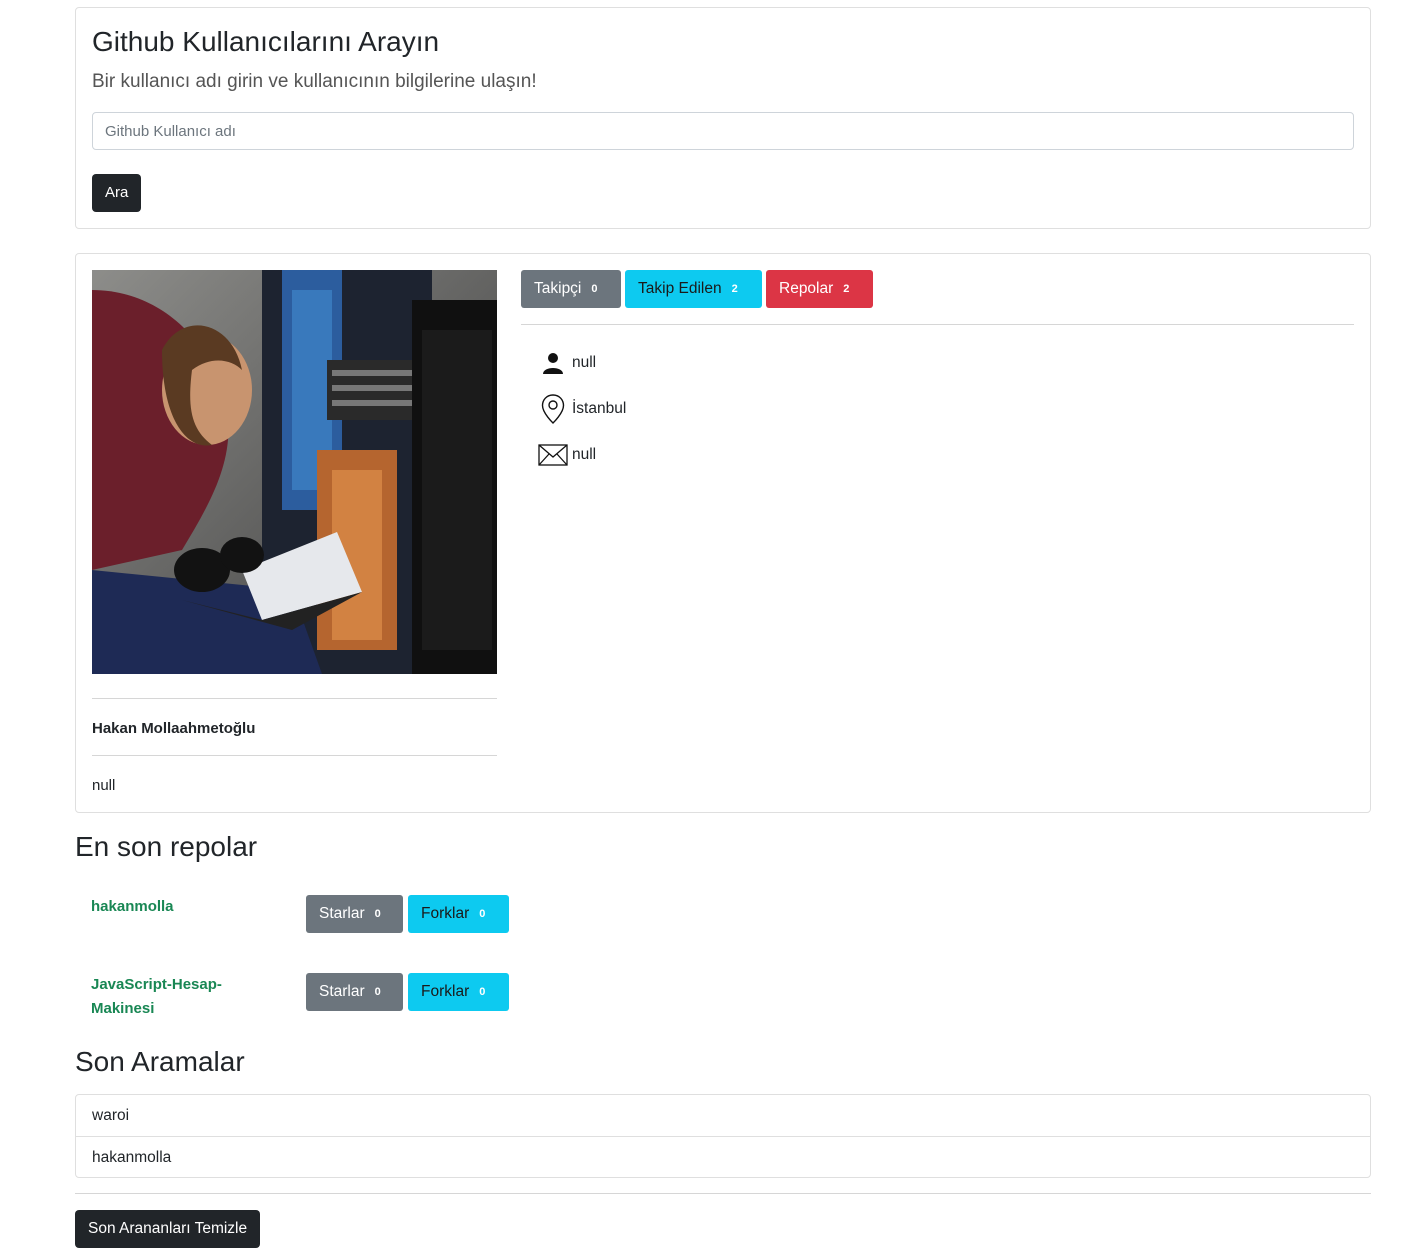 The width and height of the screenshot is (1403, 1256). What do you see at coordinates (584, 454) in the screenshot?
I see `email-value: null` at bounding box center [584, 454].